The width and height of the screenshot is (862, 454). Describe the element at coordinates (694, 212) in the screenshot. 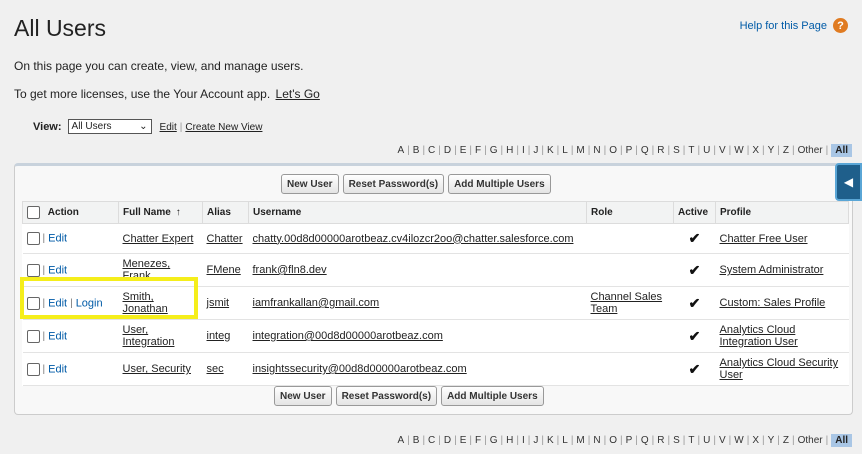

I see `col-active: Active` at that location.